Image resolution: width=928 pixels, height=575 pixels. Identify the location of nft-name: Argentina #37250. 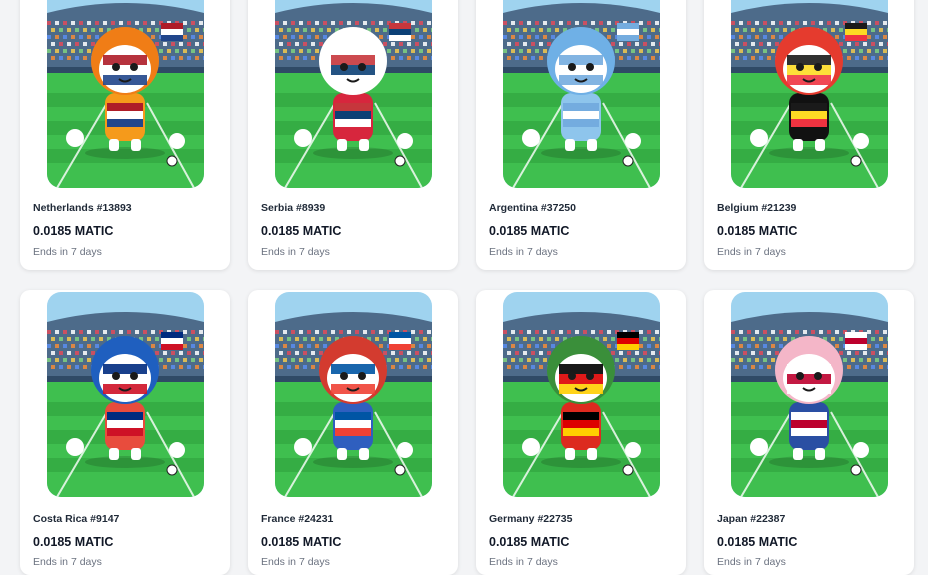
(532, 208).